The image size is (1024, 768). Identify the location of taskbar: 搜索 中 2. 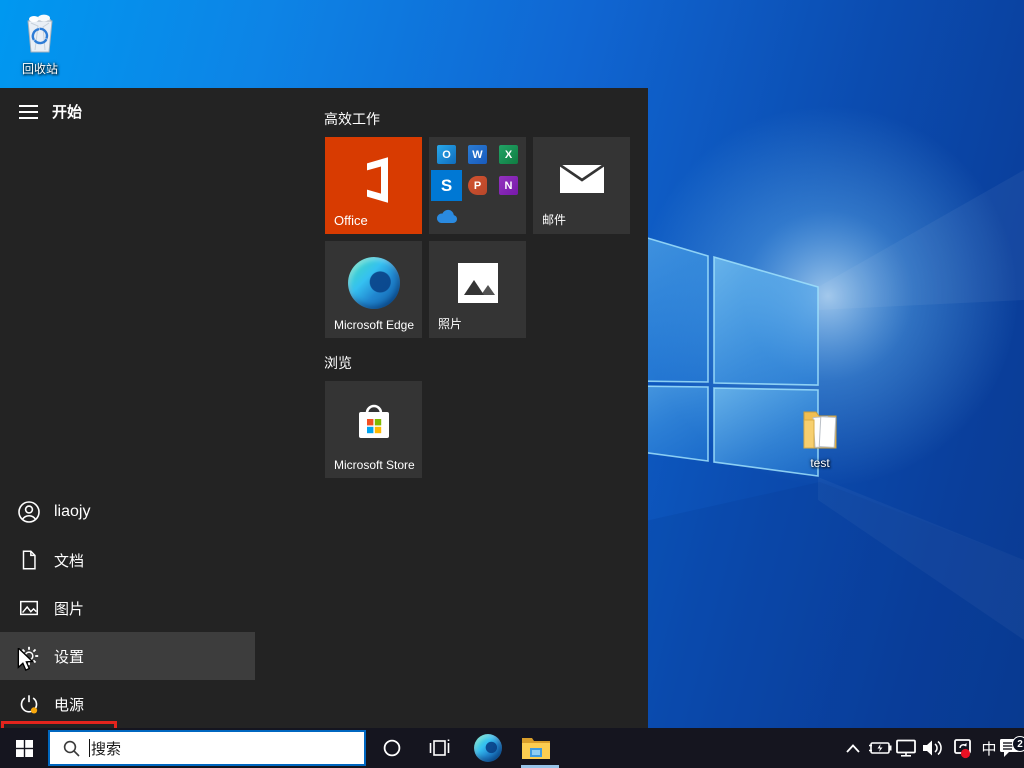
(512, 748).